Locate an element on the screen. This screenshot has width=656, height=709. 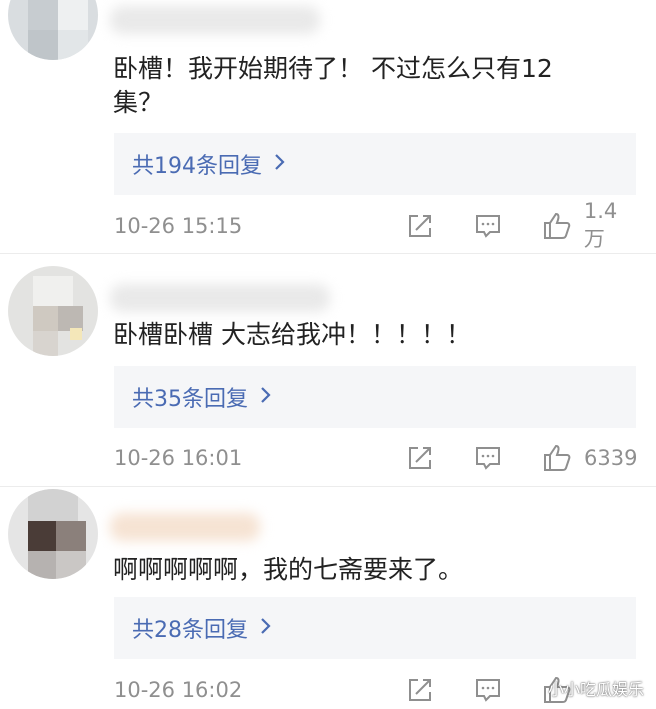
comment-text: 卧槽！我开始期待了！ 不过怎么只有12 集？ is located at coordinates (363, 86).